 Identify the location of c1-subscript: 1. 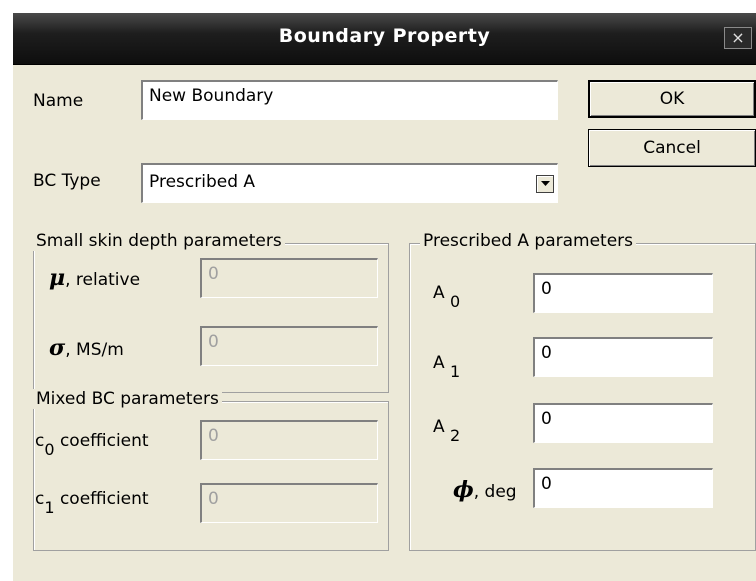
(49, 507).